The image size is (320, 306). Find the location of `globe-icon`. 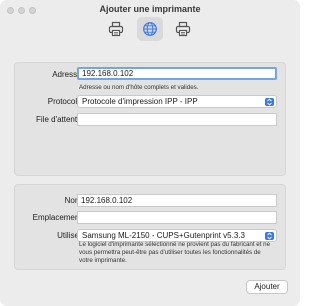

globe-icon is located at coordinates (150, 29).